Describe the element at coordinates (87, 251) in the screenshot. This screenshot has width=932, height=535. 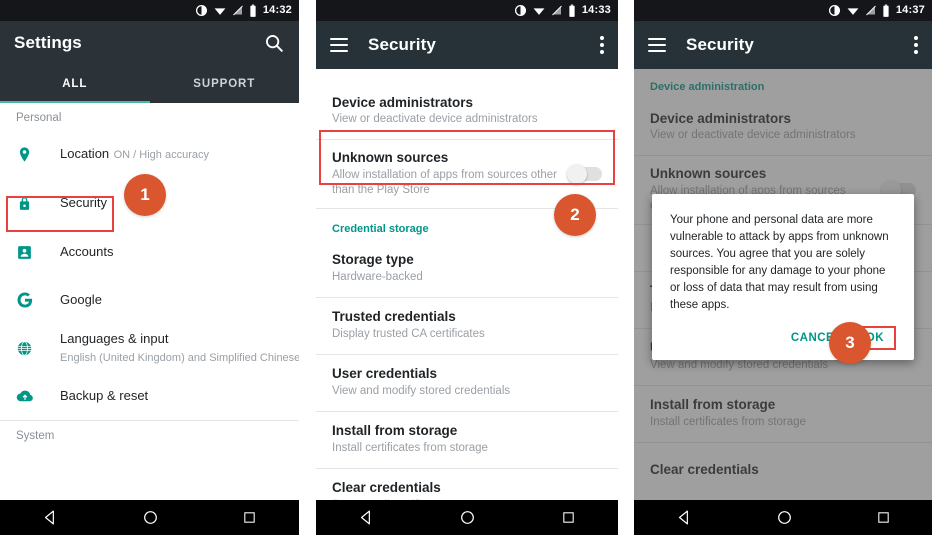
I see `row-title: Accounts` at that location.